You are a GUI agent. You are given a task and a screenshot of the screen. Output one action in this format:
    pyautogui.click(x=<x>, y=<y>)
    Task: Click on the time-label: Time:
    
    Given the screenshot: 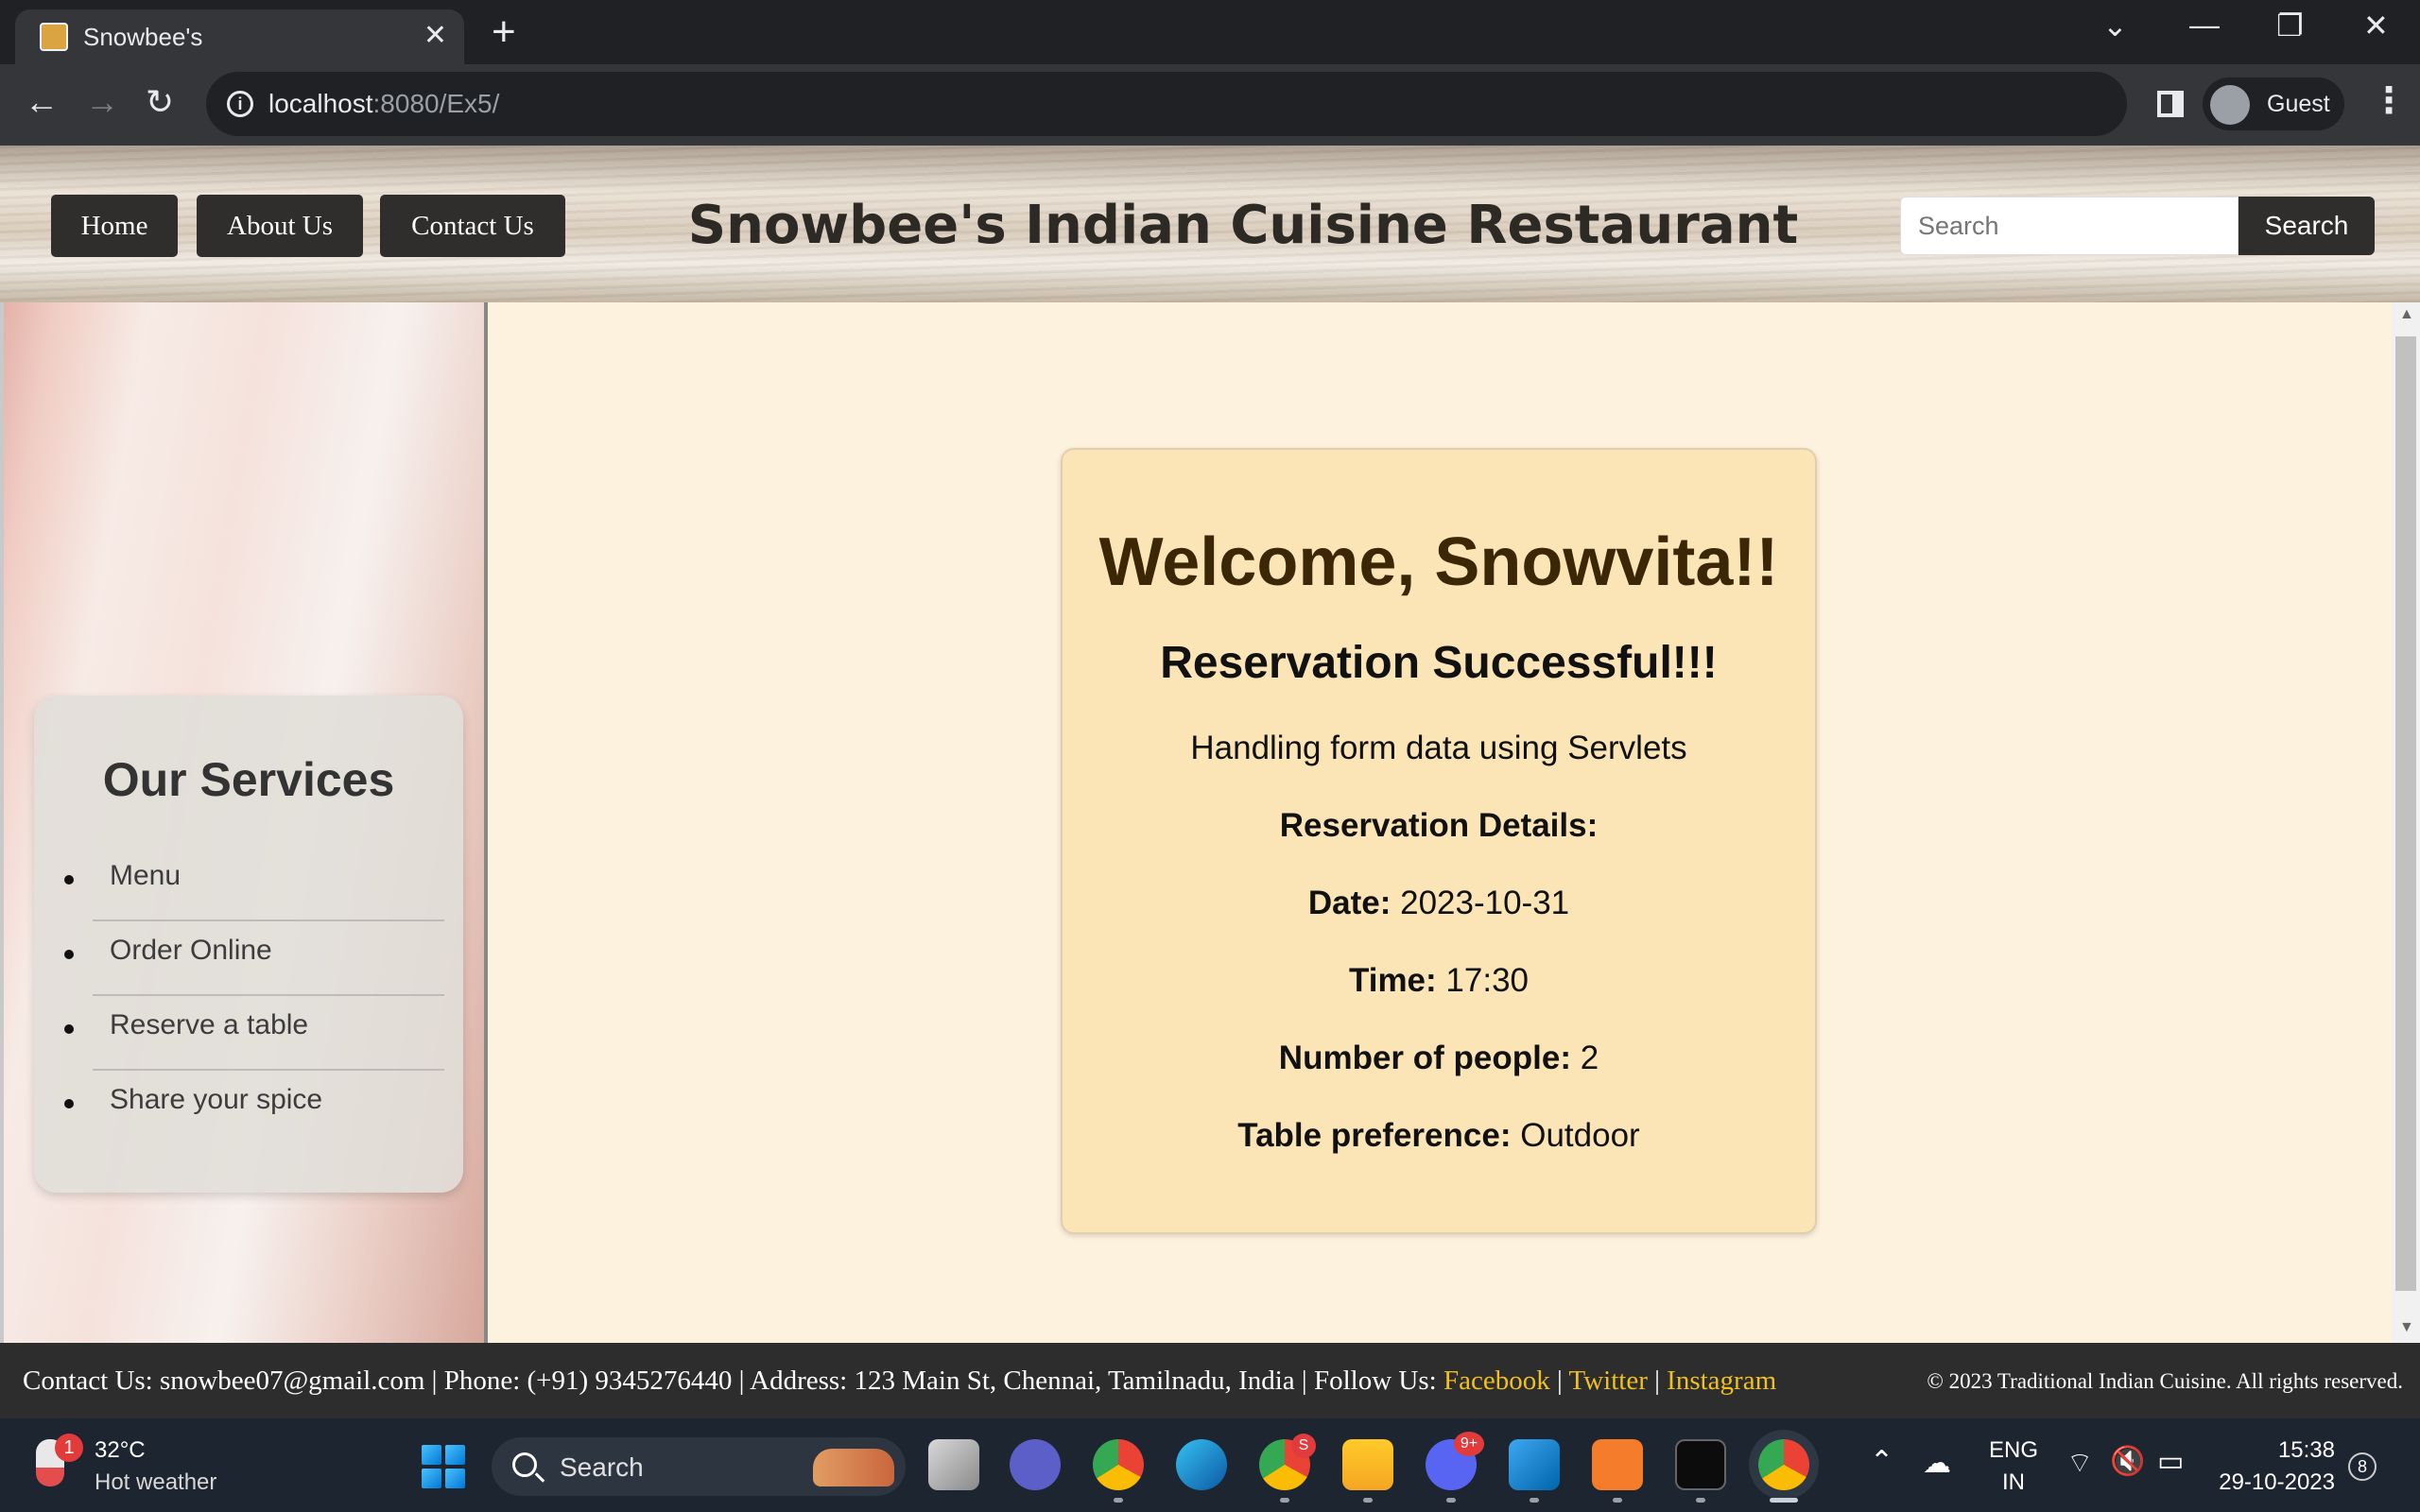 What is the action you would take?
    pyautogui.click(x=1392, y=980)
    